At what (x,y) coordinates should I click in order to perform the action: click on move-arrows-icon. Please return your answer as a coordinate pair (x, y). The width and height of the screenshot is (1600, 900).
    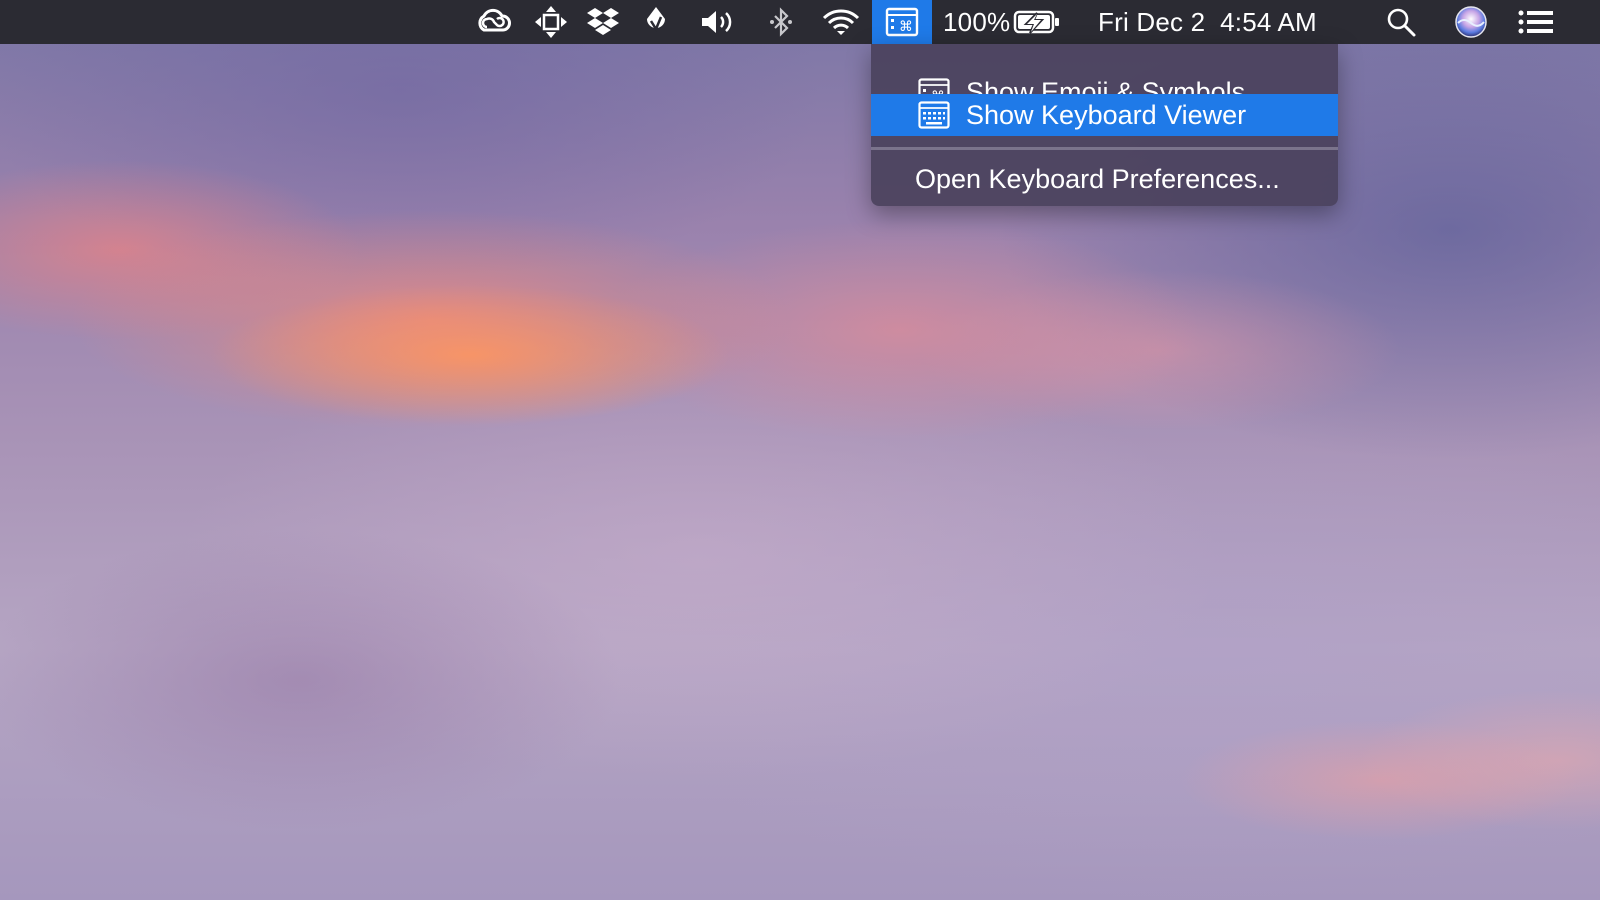
    Looking at the image, I should click on (551, 22).